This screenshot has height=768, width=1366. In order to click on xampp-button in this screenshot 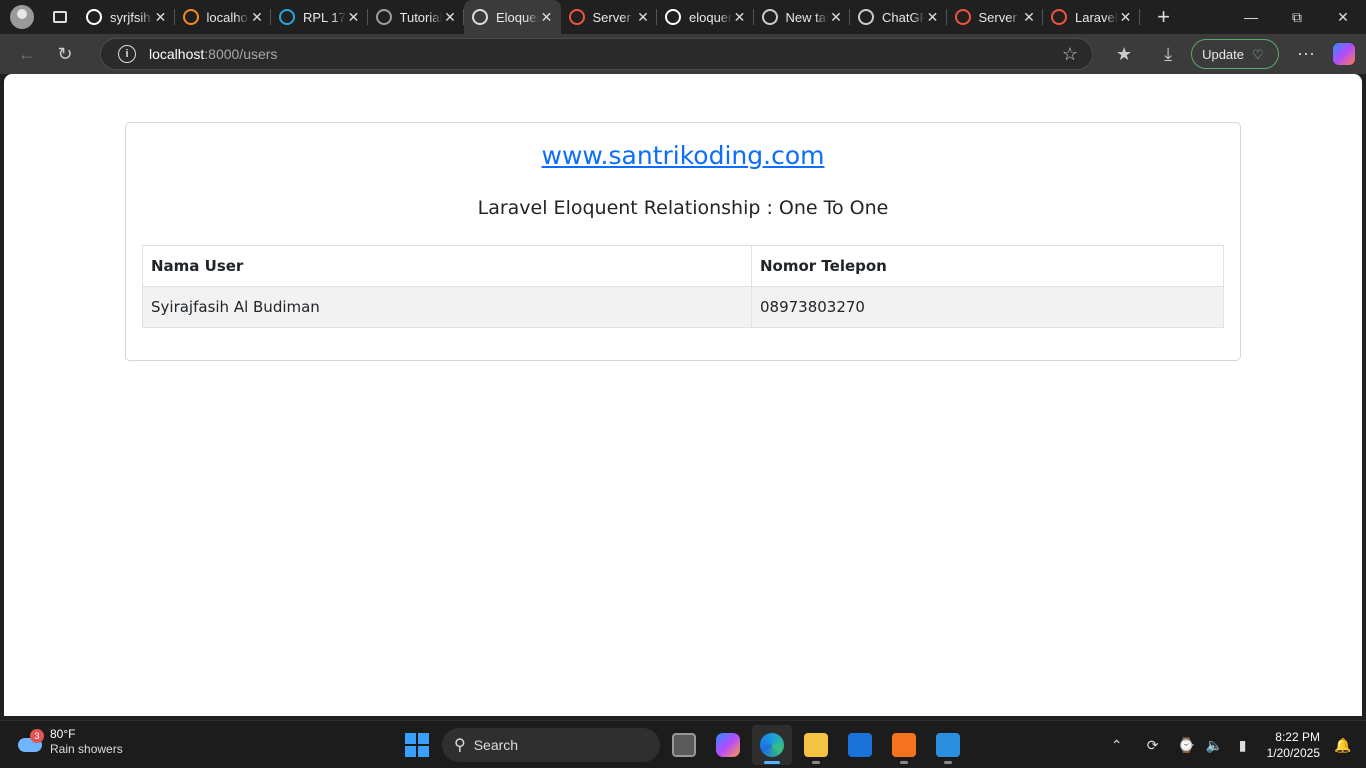, I will do `click(904, 745)`.